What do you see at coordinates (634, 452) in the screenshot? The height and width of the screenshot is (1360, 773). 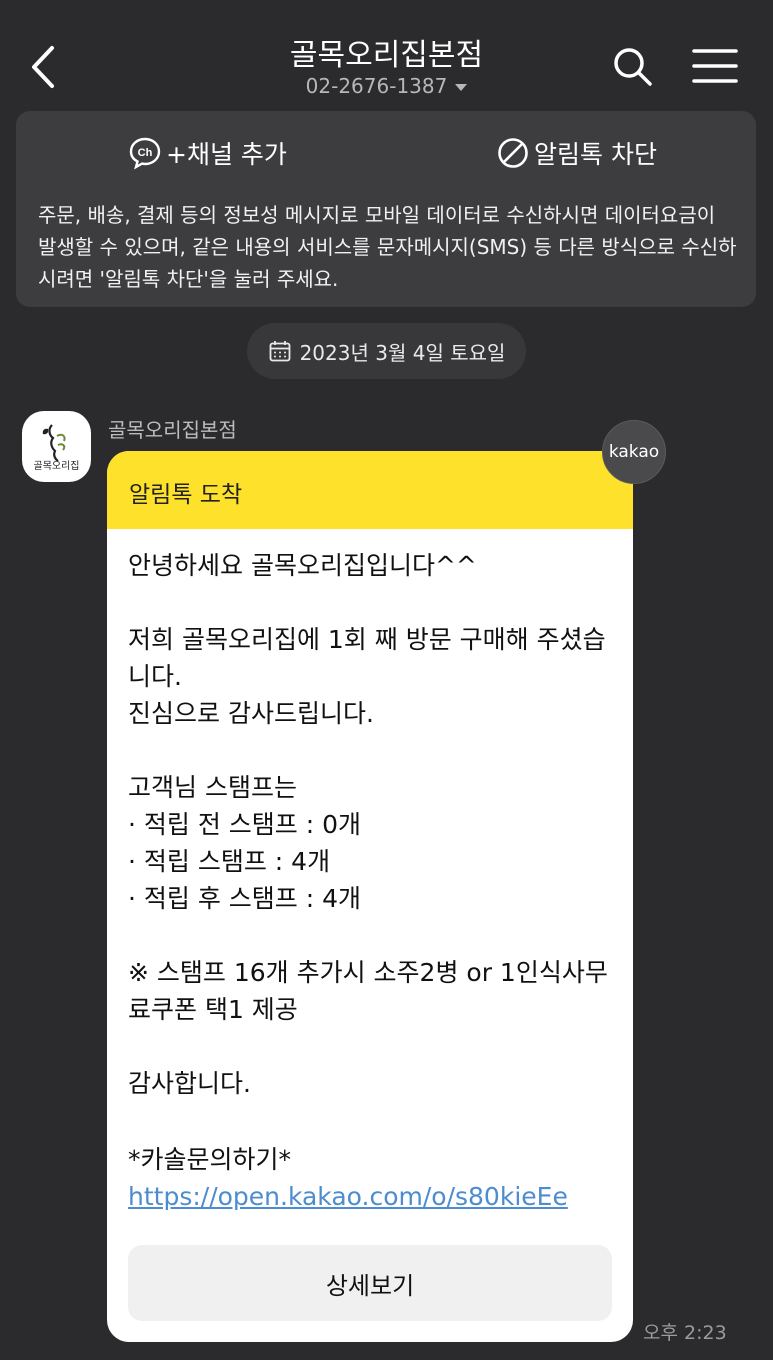 I see `kakao-badge: kakao` at bounding box center [634, 452].